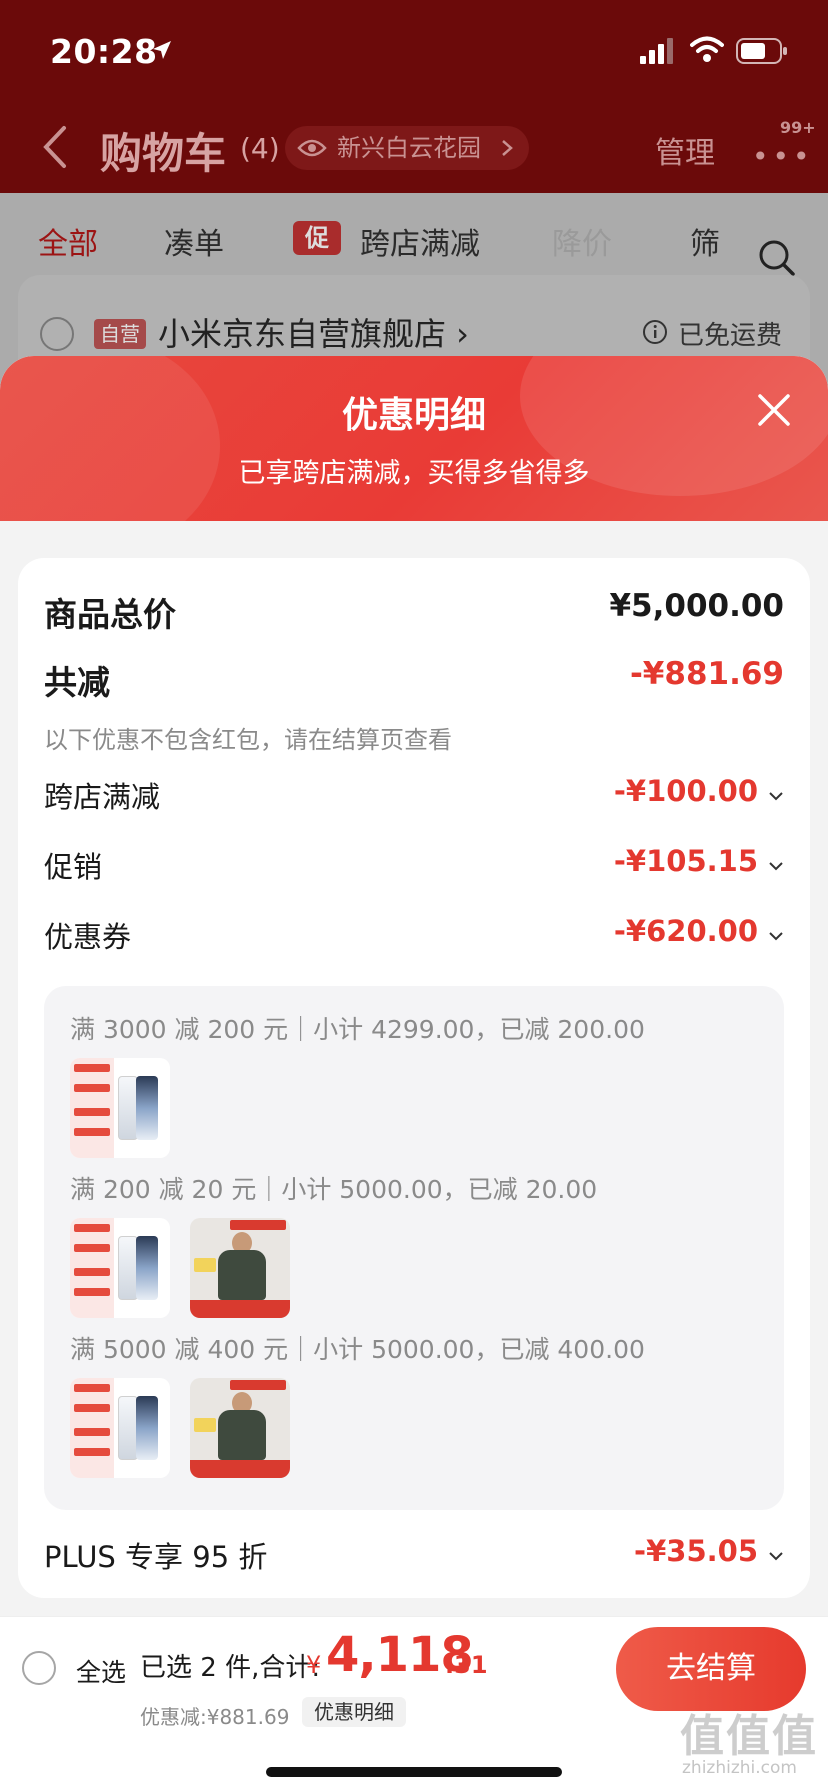  What do you see at coordinates (739, 1768) in the screenshot?
I see `watermark-site: zhizhizhi.com` at bounding box center [739, 1768].